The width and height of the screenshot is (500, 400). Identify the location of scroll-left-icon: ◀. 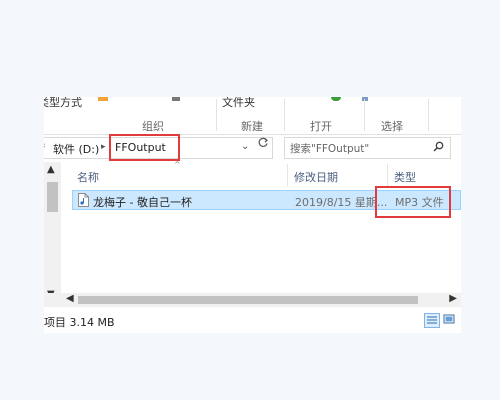
(70, 298).